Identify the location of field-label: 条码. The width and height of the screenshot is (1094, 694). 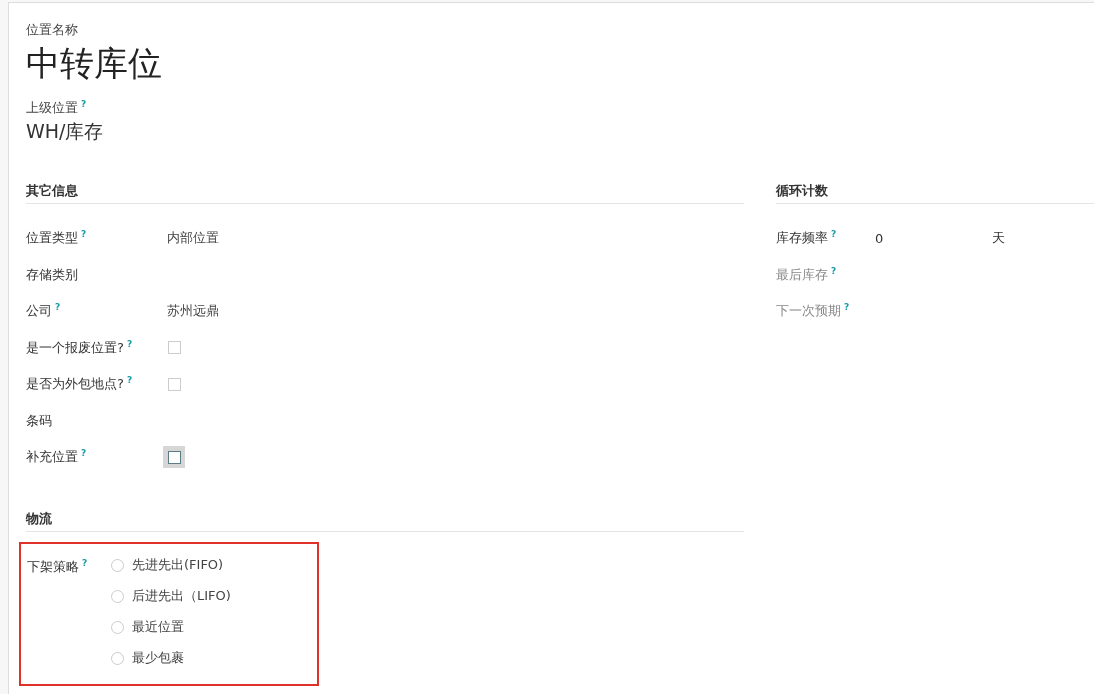
(39, 420).